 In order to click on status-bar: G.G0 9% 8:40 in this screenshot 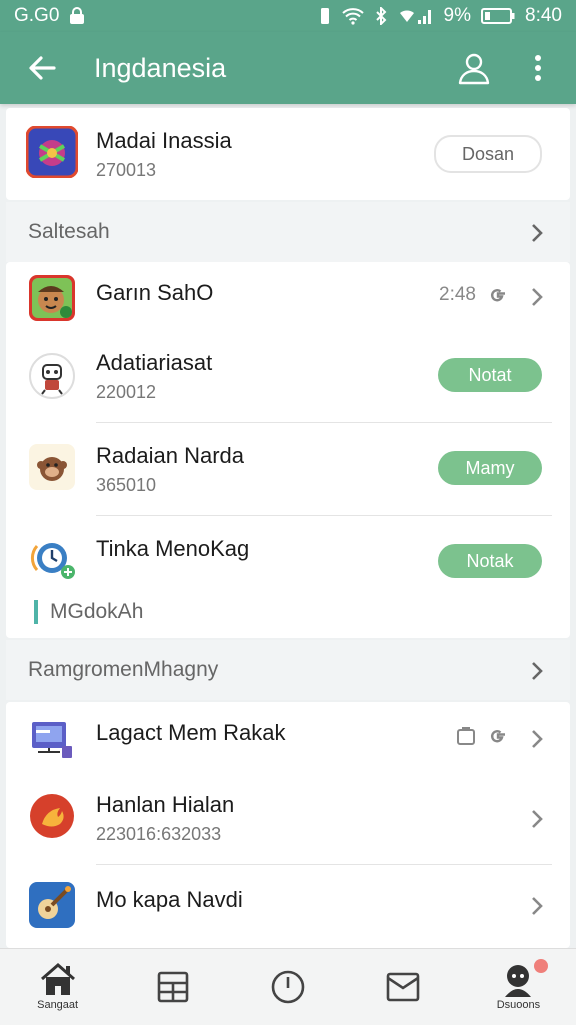, I will do `click(288, 16)`.